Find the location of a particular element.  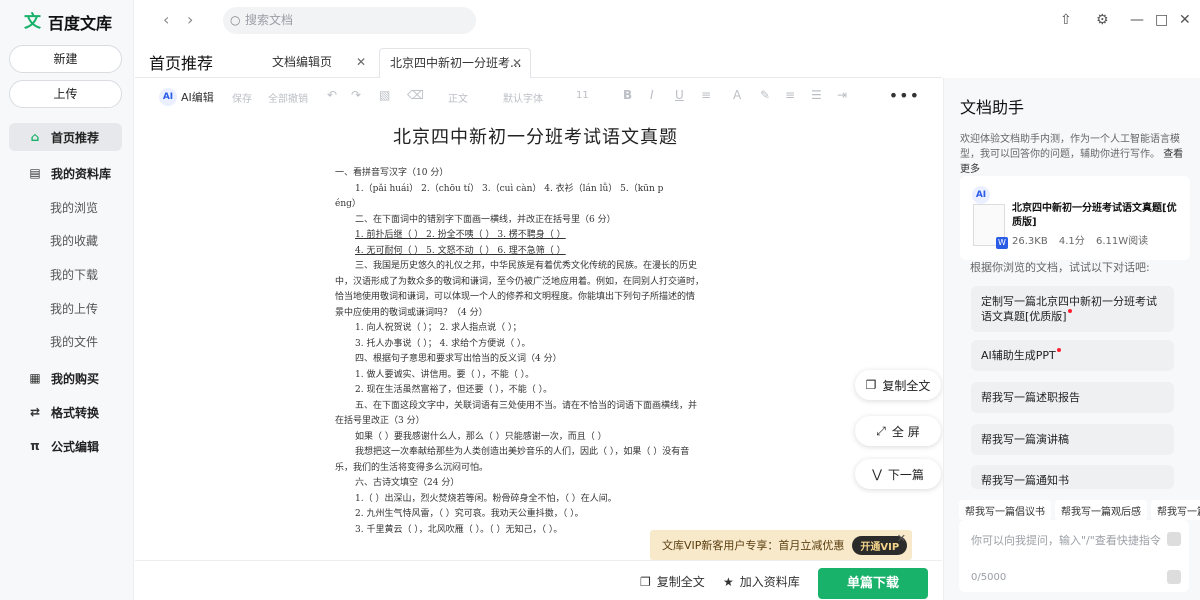

tab-current-doc: 北京四中新初一分班考... ✕ is located at coordinates (455, 63).